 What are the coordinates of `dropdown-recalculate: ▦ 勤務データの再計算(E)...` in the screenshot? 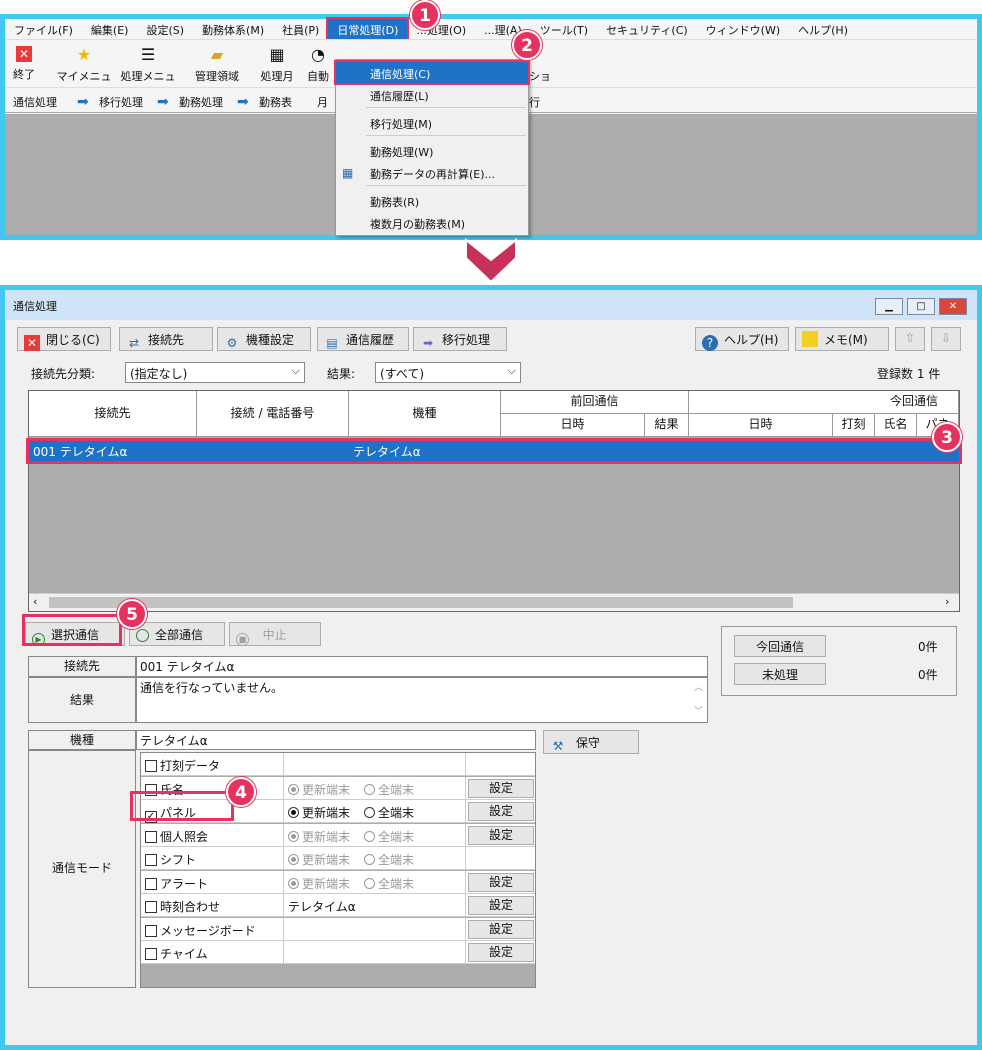 It's located at (432, 172).